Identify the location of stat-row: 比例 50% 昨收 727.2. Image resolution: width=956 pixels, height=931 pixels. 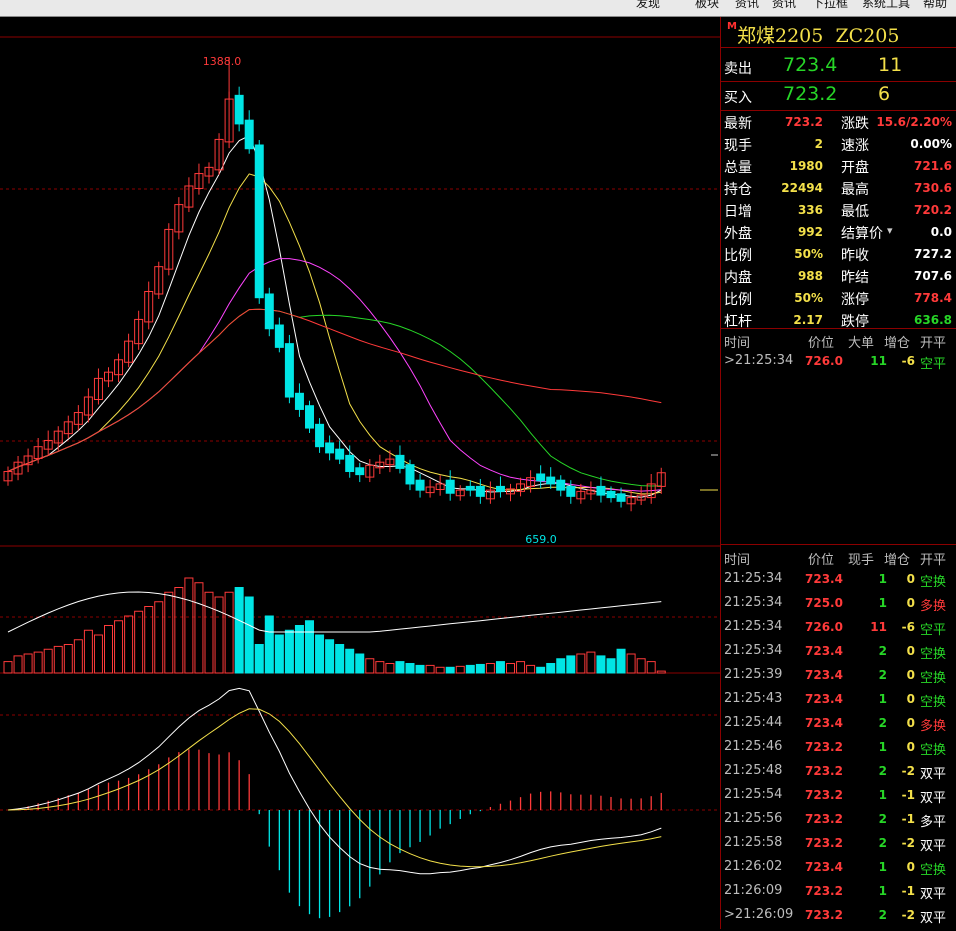
(838, 255).